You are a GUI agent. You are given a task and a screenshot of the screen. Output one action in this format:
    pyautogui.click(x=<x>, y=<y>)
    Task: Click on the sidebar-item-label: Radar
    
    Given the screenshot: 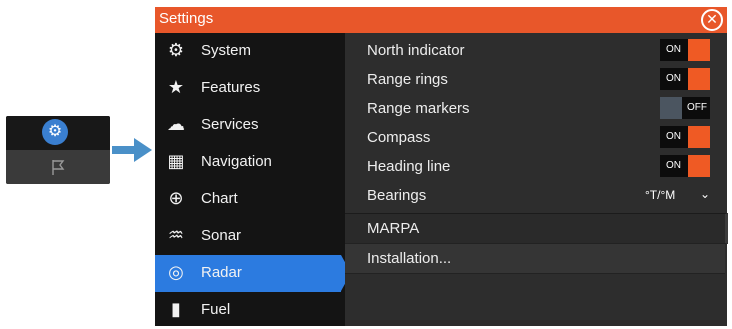 What is the action you would take?
    pyautogui.click(x=221, y=272)
    